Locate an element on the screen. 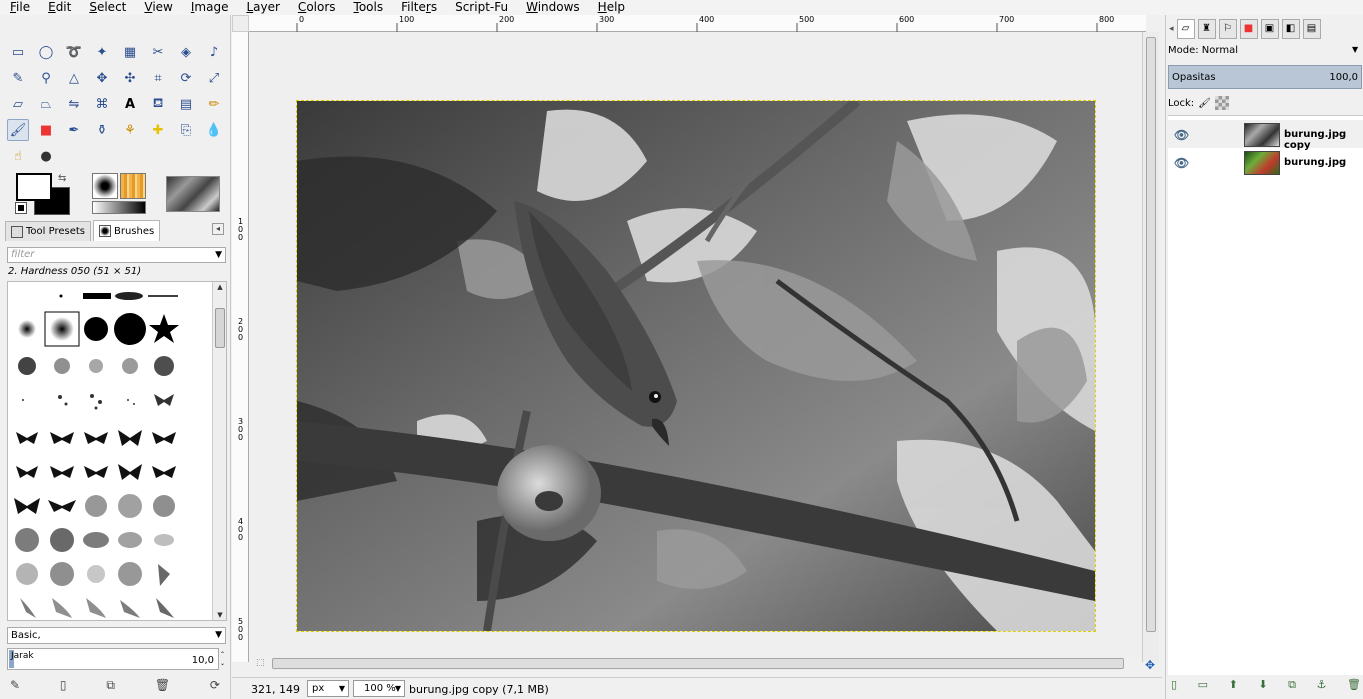 The height and width of the screenshot is (699, 1363). menu-help: Help is located at coordinates (610, 7).